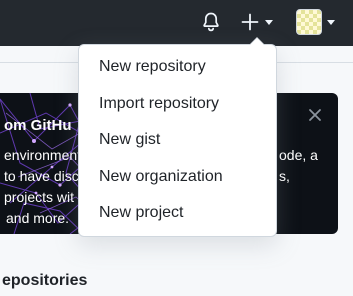 Image resolution: width=353 pixels, height=296 pixels. Describe the element at coordinates (38, 125) in the screenshot. I see `banner-title: om GitHu` at that location.